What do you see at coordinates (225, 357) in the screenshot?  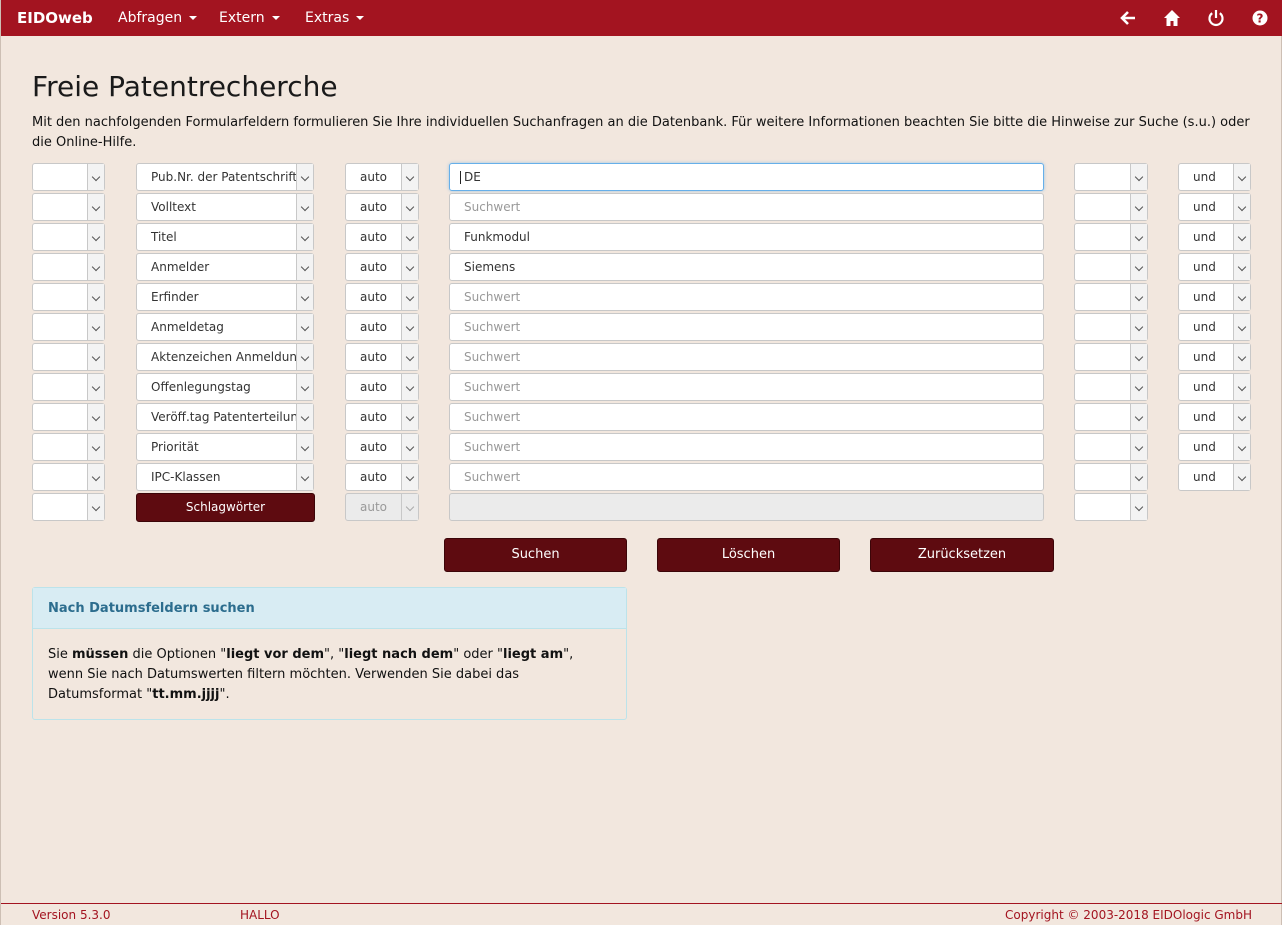 I see `field-select: Aktenzeichen Anmeldung` at bounding box center [225, 357].